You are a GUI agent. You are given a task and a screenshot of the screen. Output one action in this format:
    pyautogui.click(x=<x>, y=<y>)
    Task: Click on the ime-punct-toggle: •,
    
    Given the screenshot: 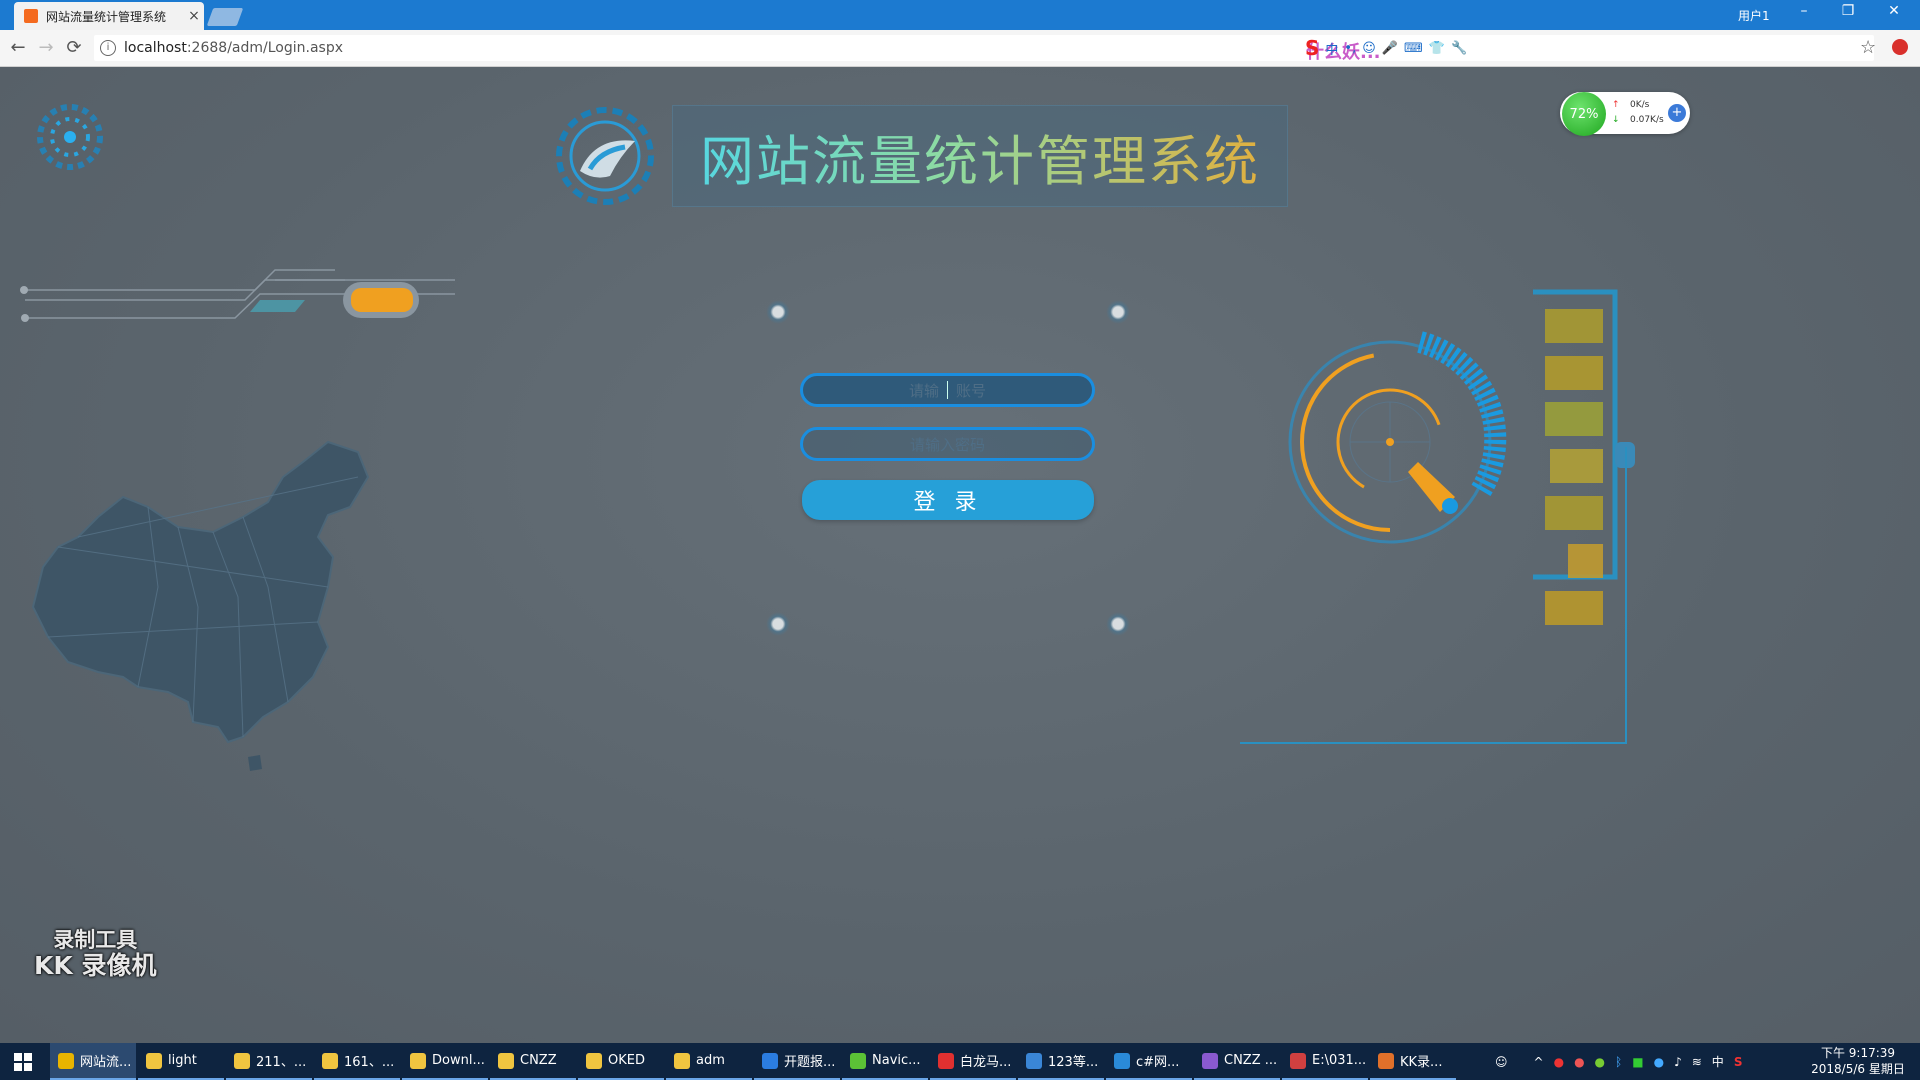 What is the action you would take?
    pyautogui.click(x=1350, y=48)
    